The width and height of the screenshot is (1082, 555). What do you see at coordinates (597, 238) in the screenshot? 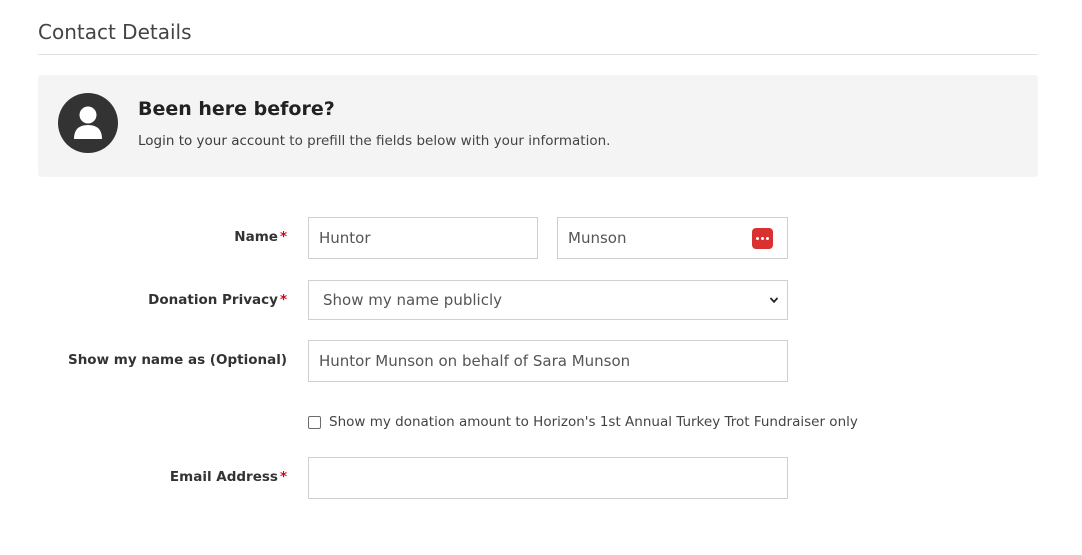
I see `last-name-value: Munson` at bounding box center [597, 238].